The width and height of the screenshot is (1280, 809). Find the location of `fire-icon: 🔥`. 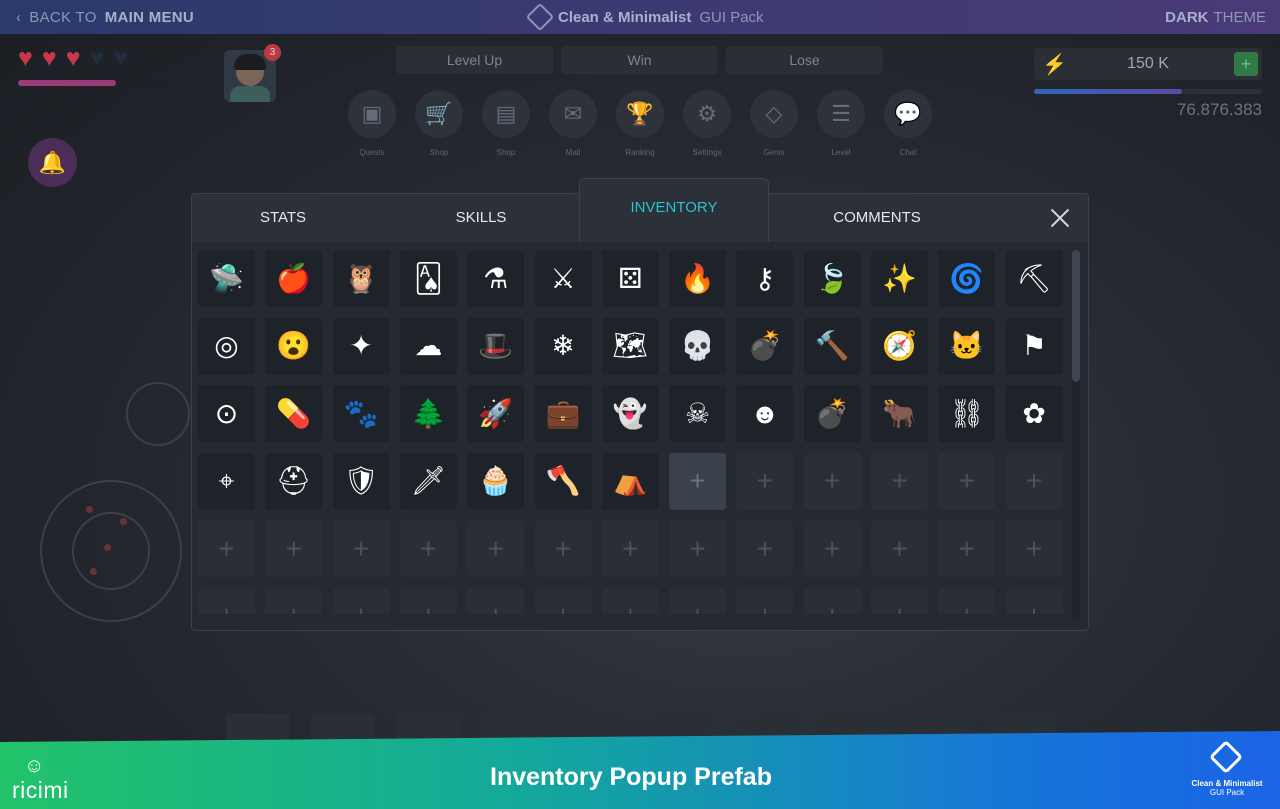

fire-icon: 🔥 is located at coordinates (698, 278).